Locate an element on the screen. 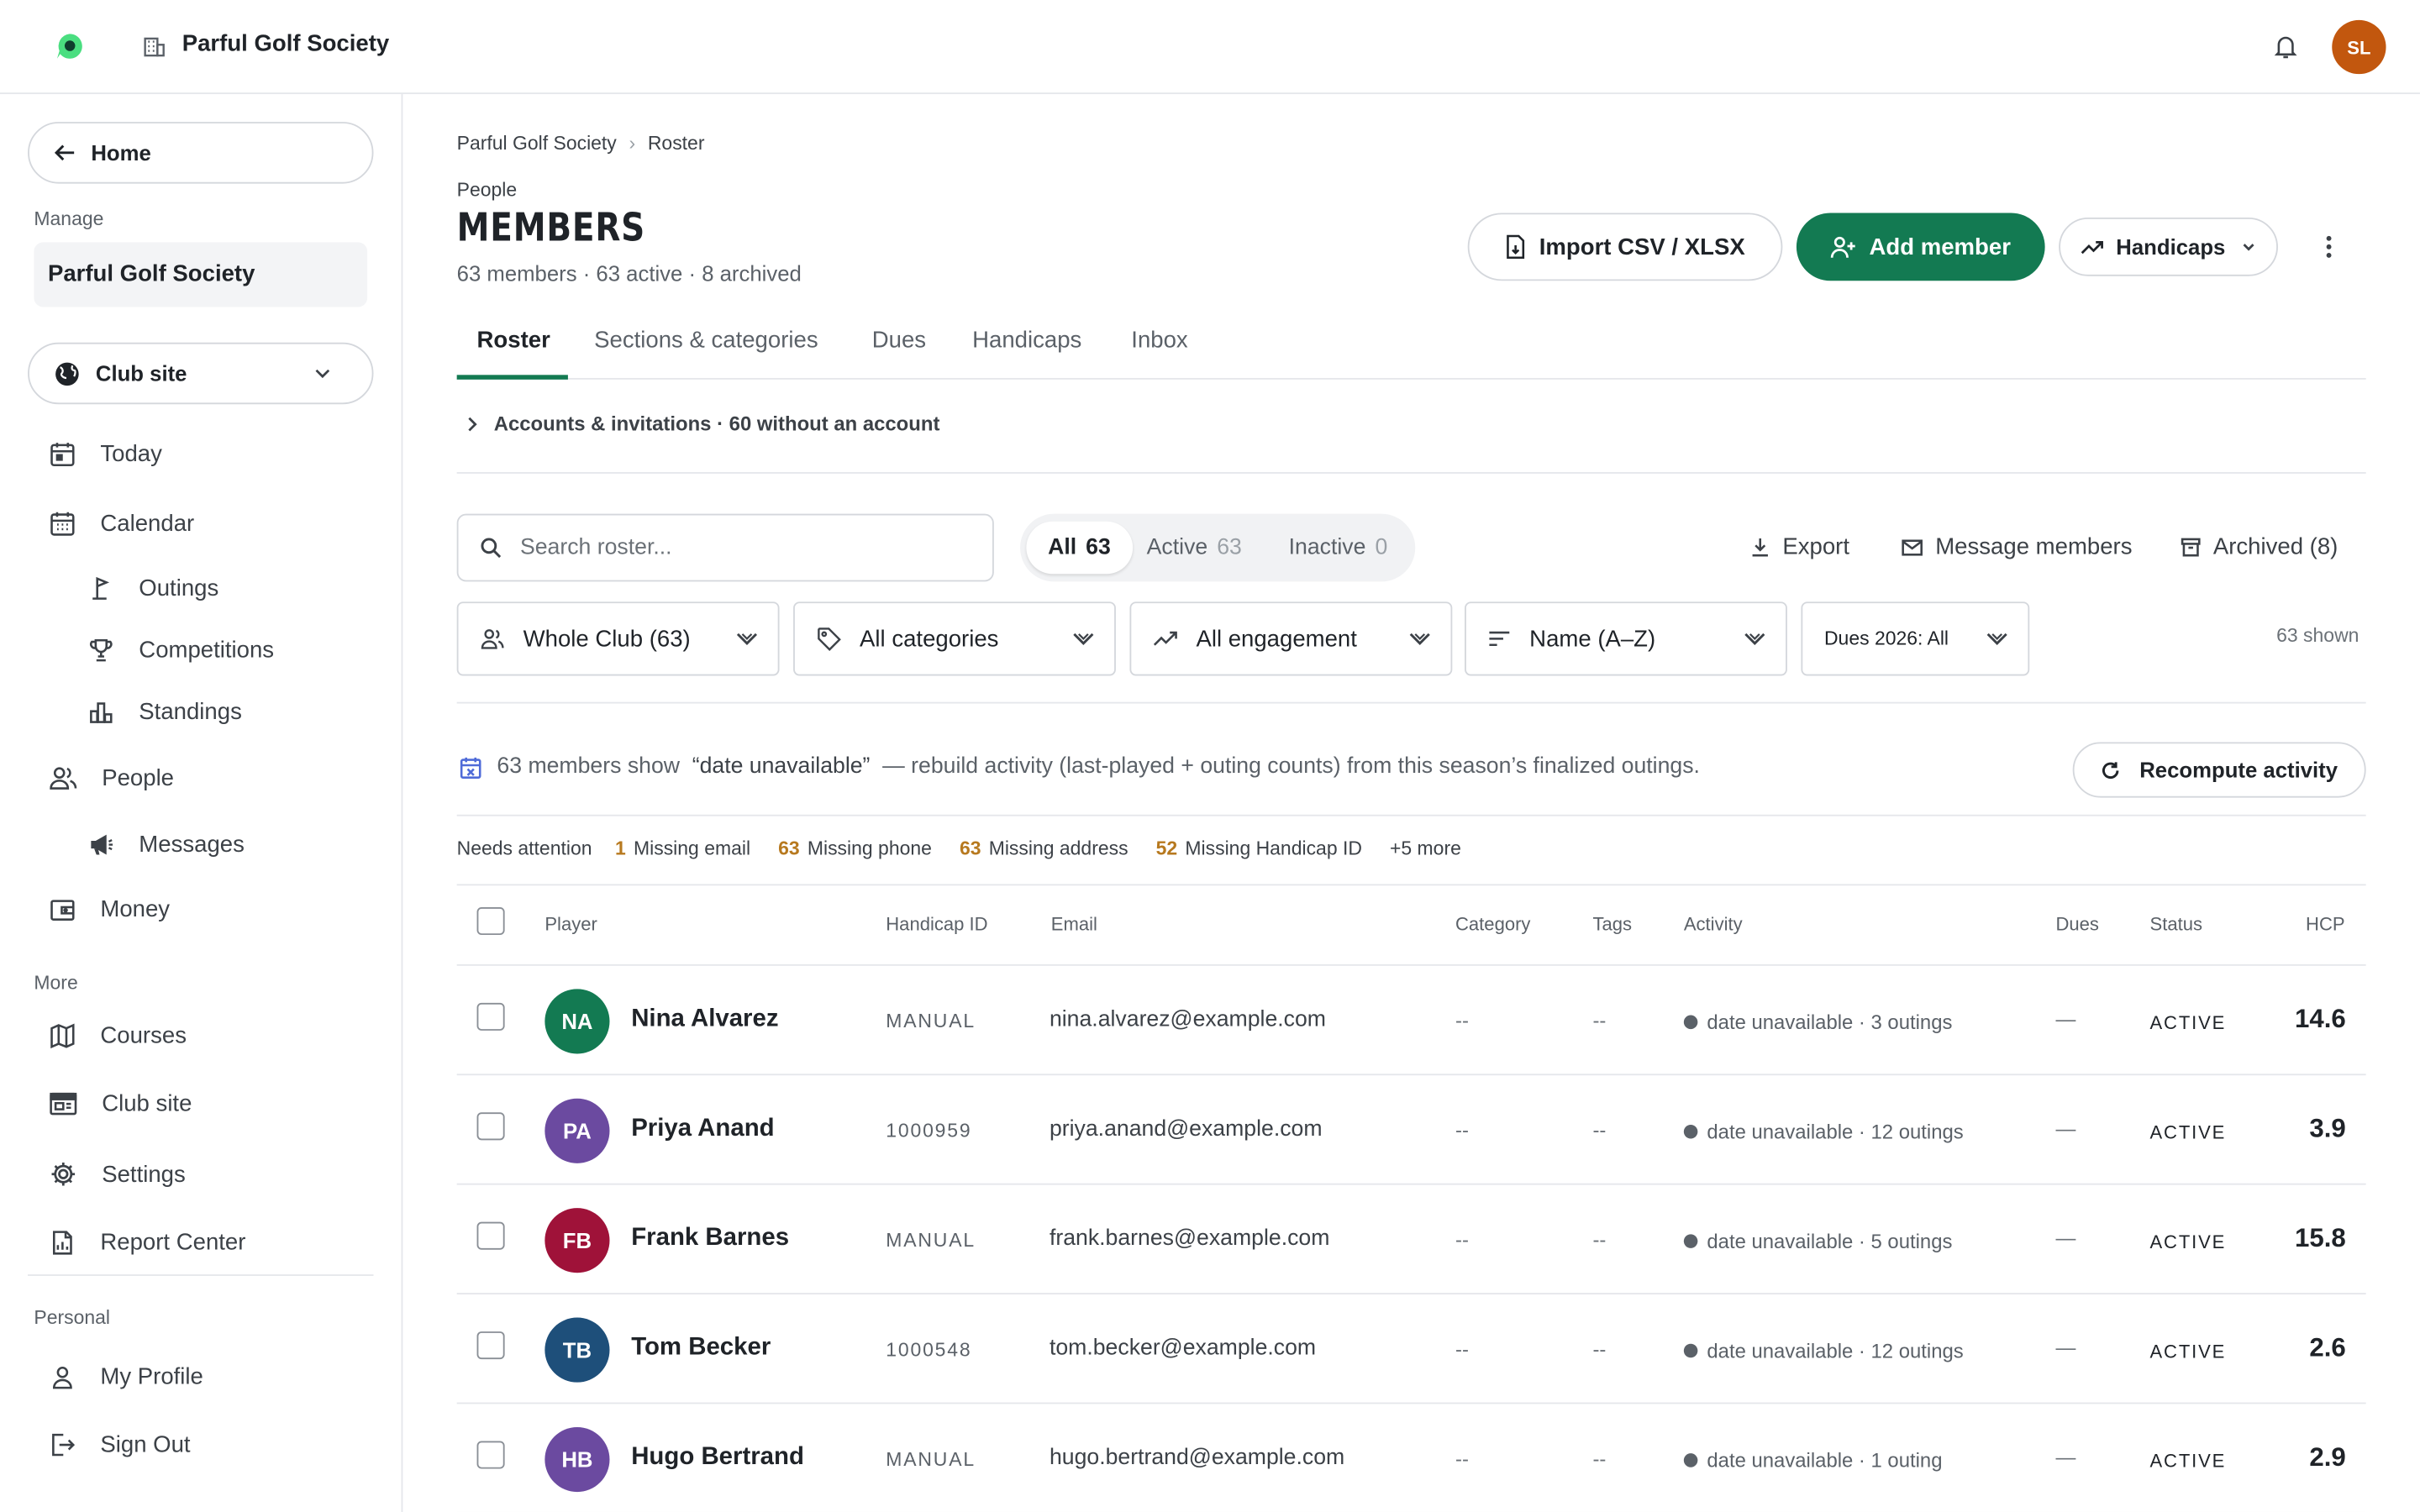 This screenshot has width=2420, height=1512. engagement-filter: All engagement is located at coordinates (1291, 638).